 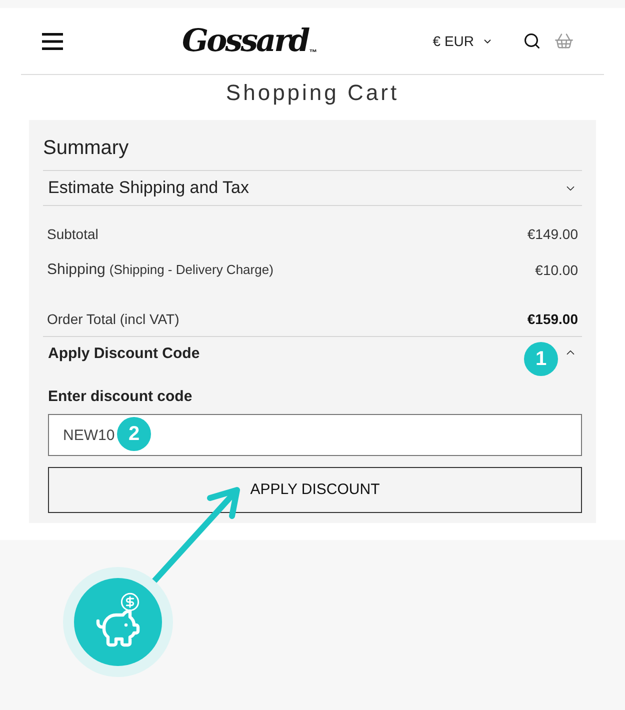 I want to click on estimate-shipping-toggle: Estimate Shipping and Tax, so click(x=148, y=188).